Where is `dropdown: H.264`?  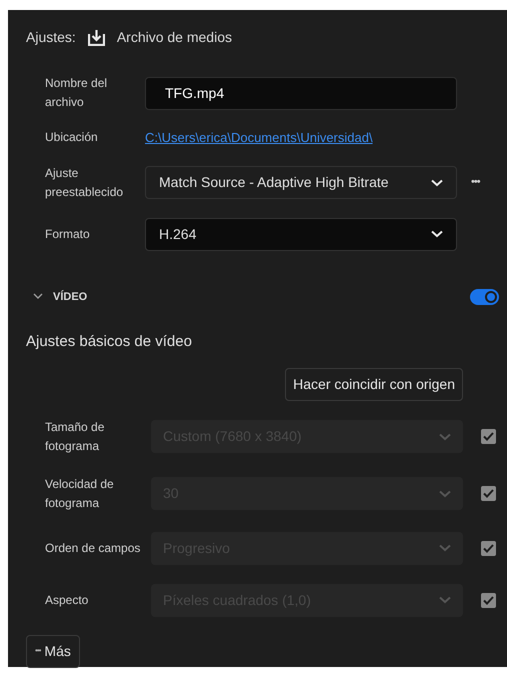
dropdown: H.264 is located at coordinates (301, 234).